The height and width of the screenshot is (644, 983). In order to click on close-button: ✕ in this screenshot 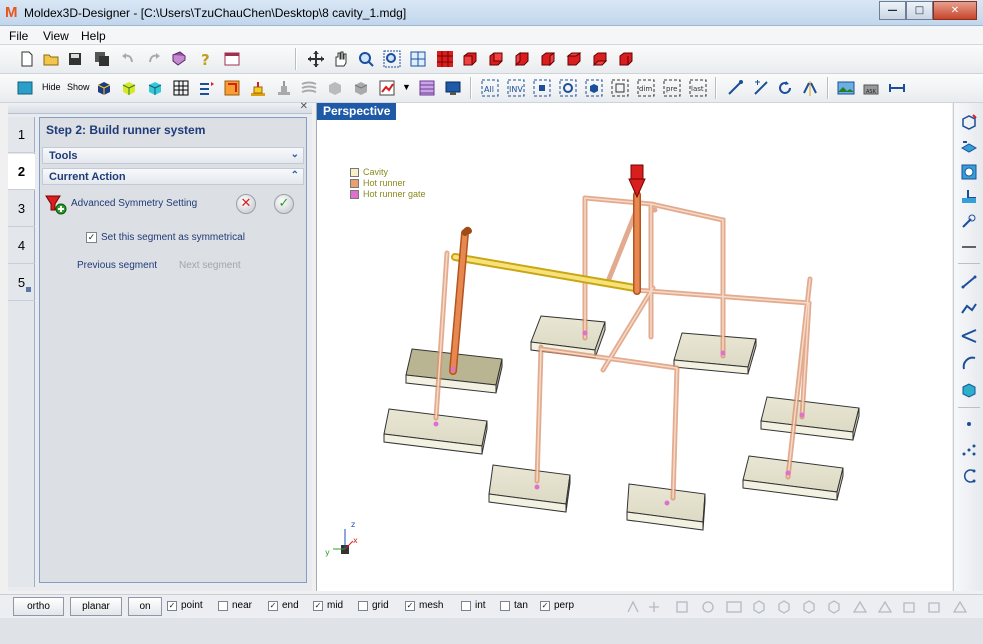, I will do `click(955, 10)`.